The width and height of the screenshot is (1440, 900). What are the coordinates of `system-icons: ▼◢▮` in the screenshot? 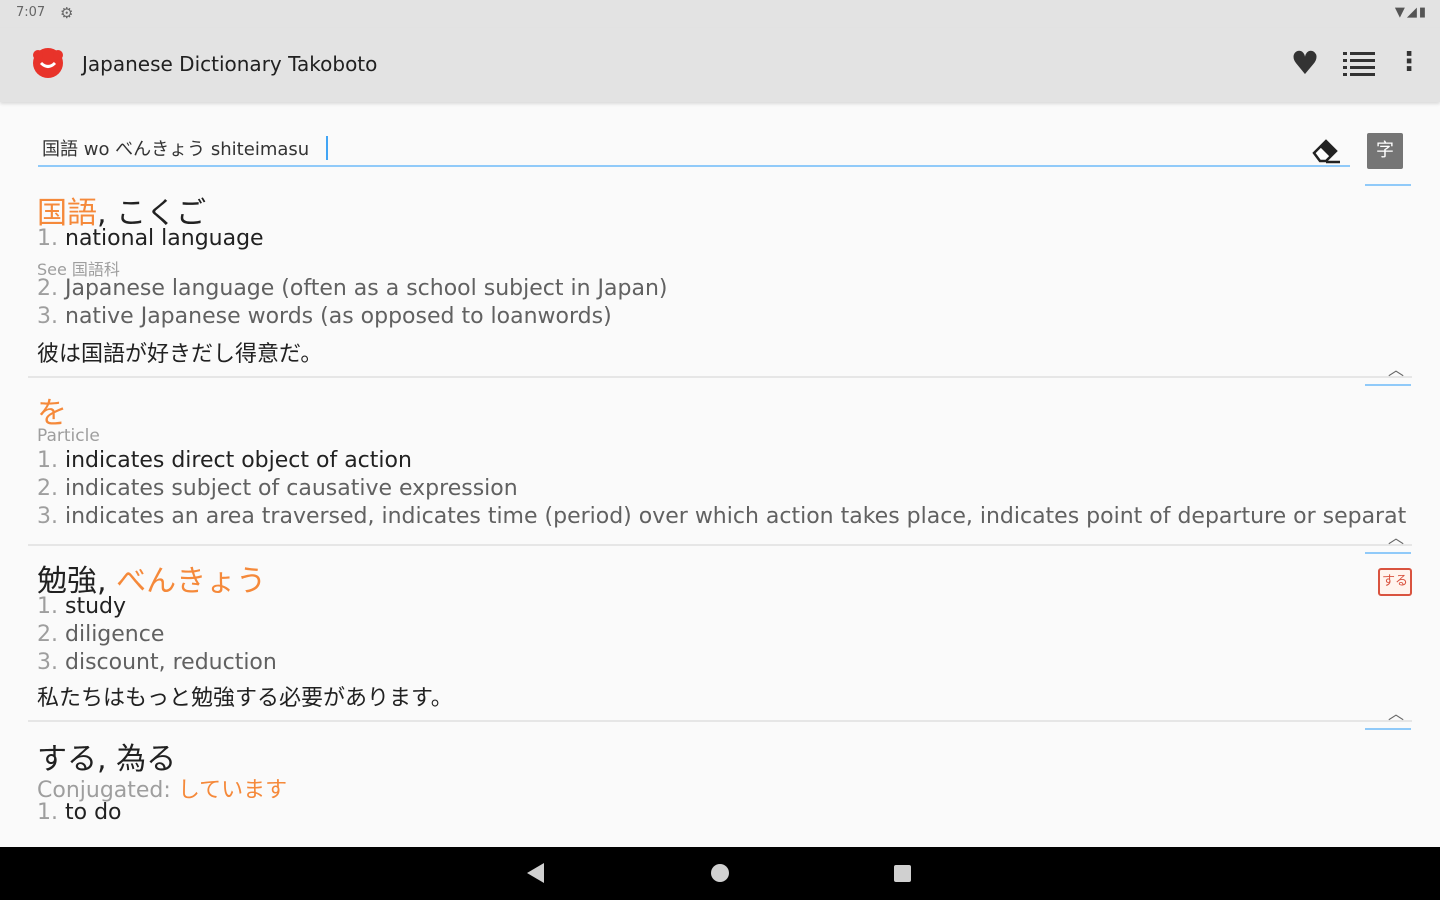 It's located at (1411, 12).